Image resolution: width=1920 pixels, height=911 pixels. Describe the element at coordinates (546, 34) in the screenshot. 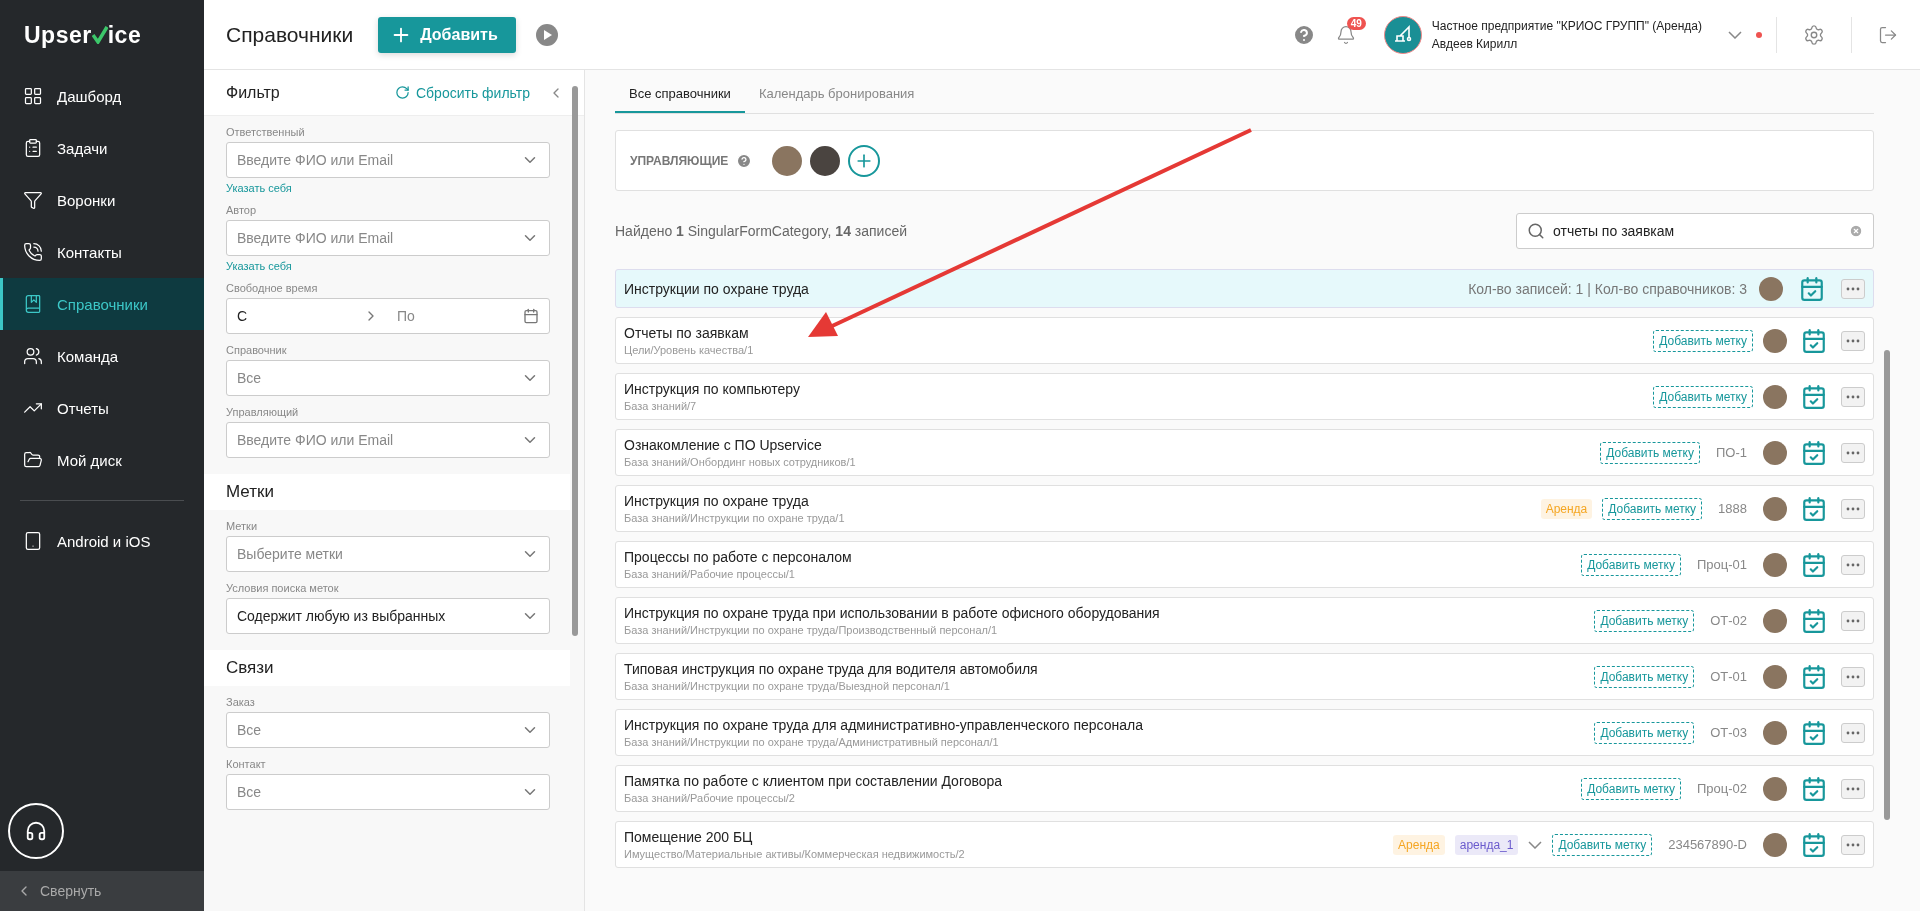

I see `play-button` at that location.